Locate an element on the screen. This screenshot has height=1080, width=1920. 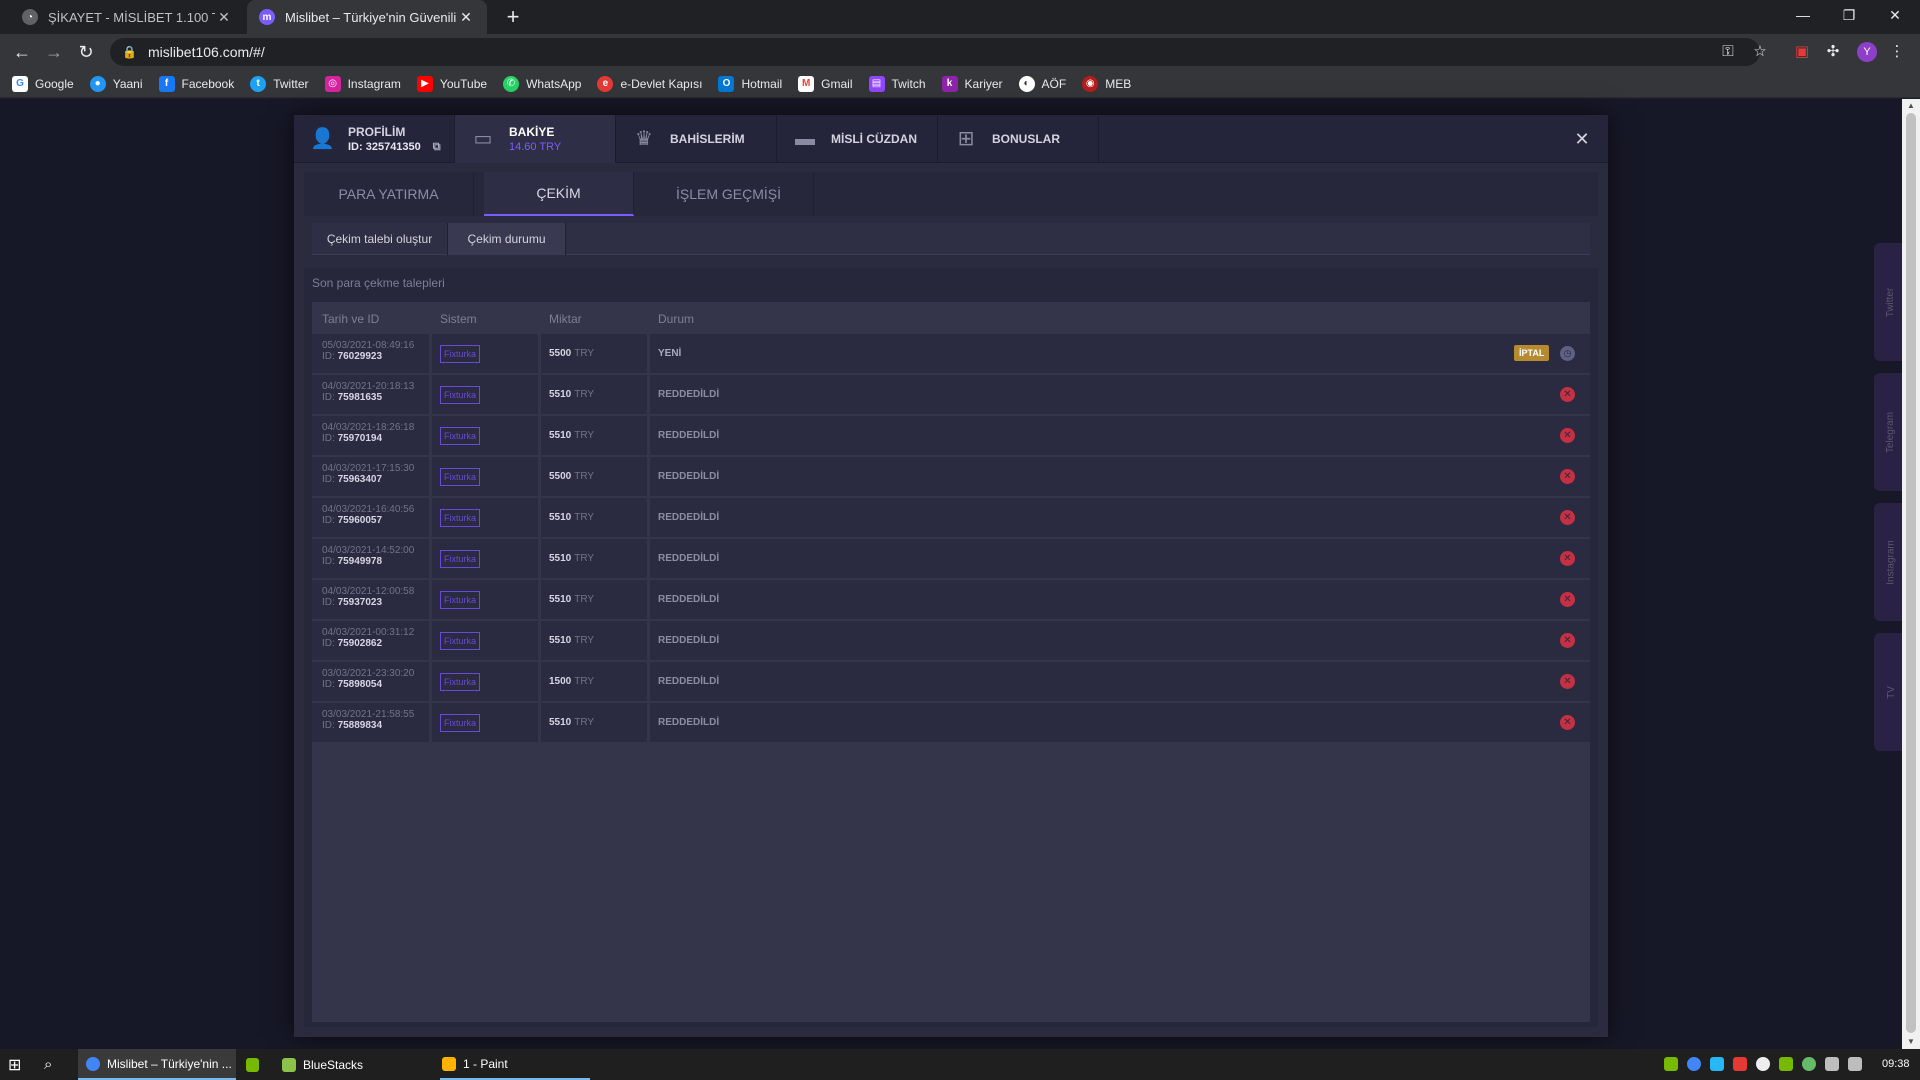
close-icon: ✕ is located at coordinates (1582, 139).